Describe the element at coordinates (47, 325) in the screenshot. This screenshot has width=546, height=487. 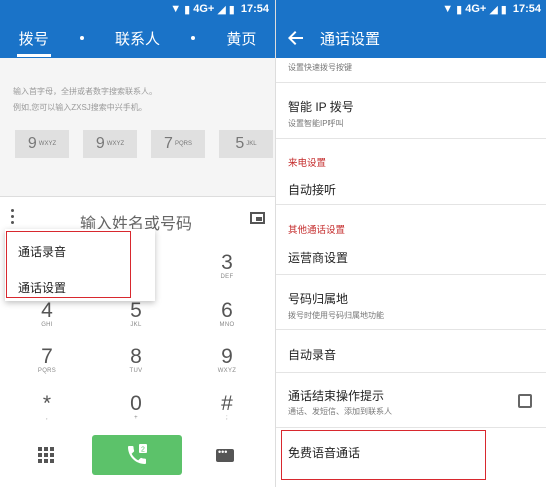
I see `key-letters: GHI` at that location.